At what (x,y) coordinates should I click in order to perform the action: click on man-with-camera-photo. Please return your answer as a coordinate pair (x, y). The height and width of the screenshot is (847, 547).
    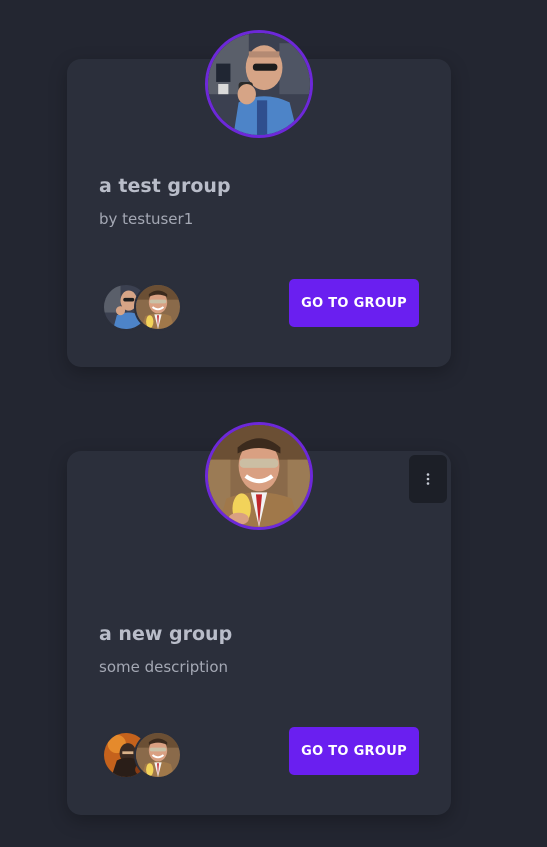
    Looking at the image, I should click on (259, 84).